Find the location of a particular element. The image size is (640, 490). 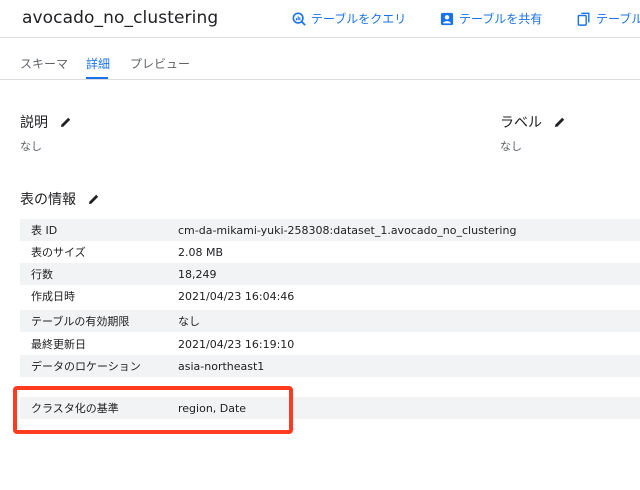

location-key: データのロケーション is located at coordinates (86, 366).